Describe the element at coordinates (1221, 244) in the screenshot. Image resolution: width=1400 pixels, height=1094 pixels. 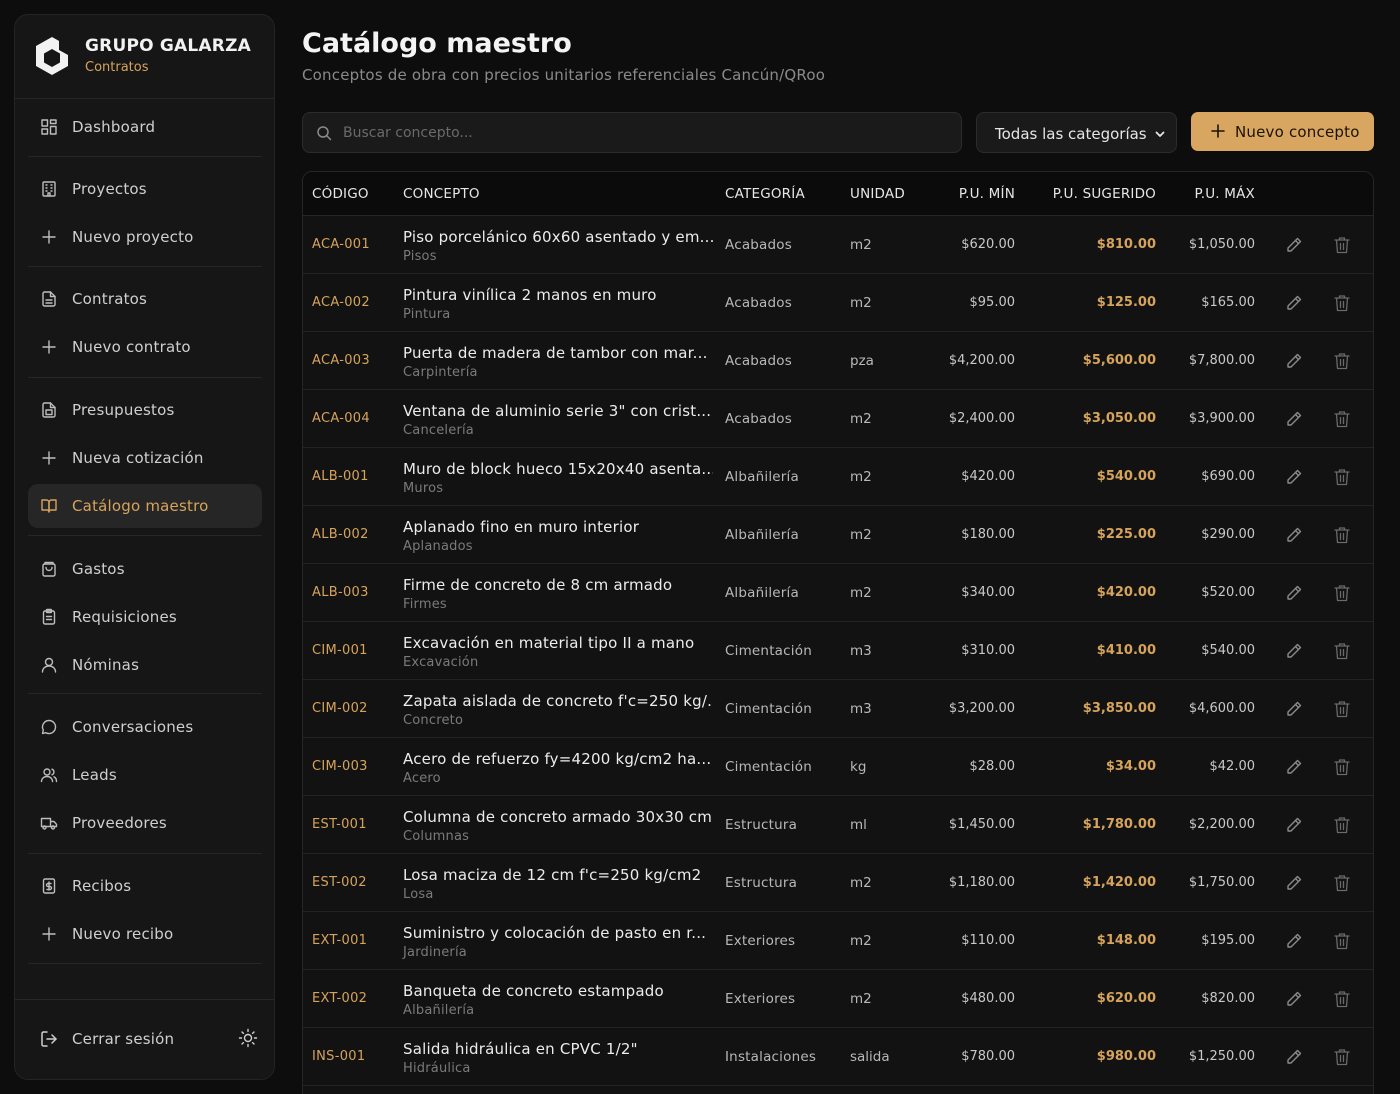
I see `price-max: $1,050.00` at that location.